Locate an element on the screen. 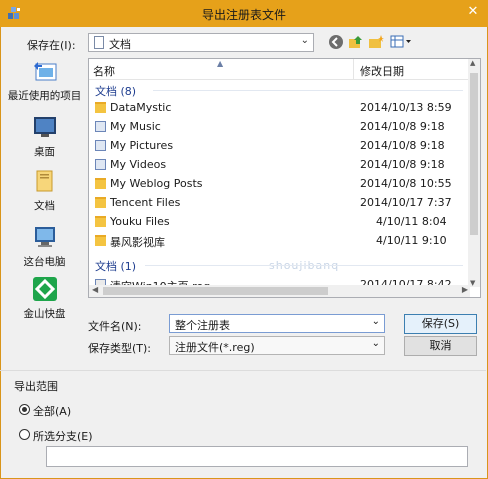 The width and height of the screenshot is (488, 479). scroll-up-icon: ▲ is located at coordinates (472, 63).